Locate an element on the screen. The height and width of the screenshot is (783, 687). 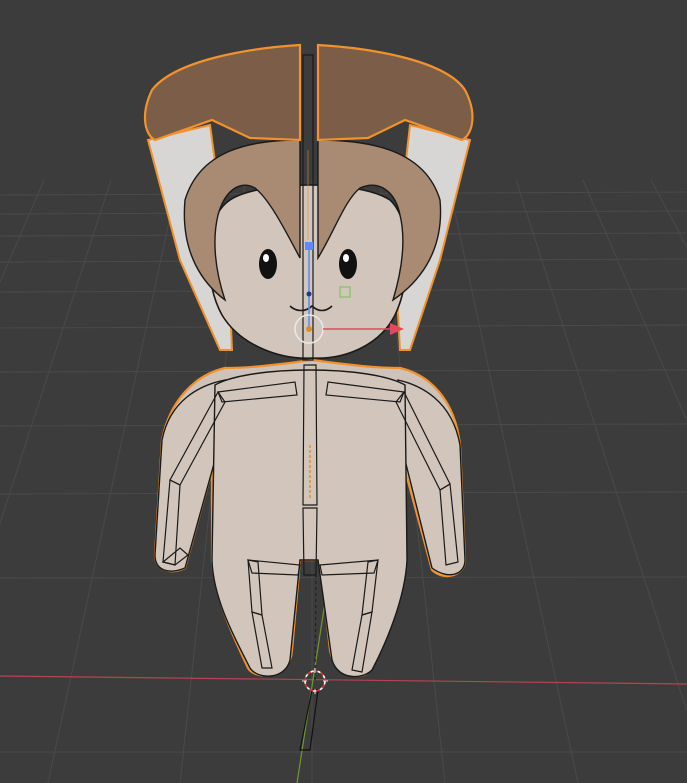
3d-cursor-icon is located at coordinates (315, 681).